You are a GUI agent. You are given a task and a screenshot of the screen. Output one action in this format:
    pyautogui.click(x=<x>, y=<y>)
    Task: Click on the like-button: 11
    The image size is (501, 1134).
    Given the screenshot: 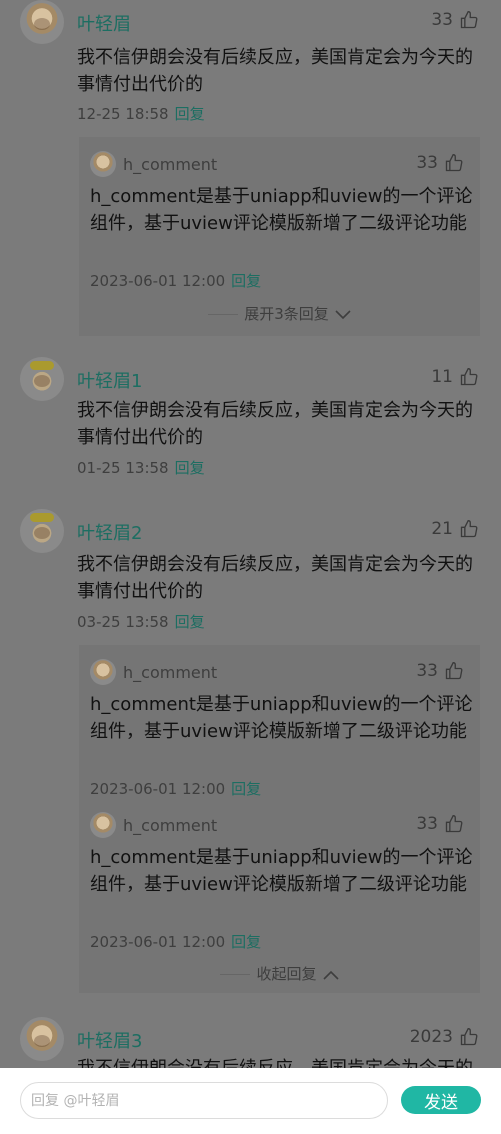 What is the action you would take?
    pyautogui.click(x=455, y=377)
    